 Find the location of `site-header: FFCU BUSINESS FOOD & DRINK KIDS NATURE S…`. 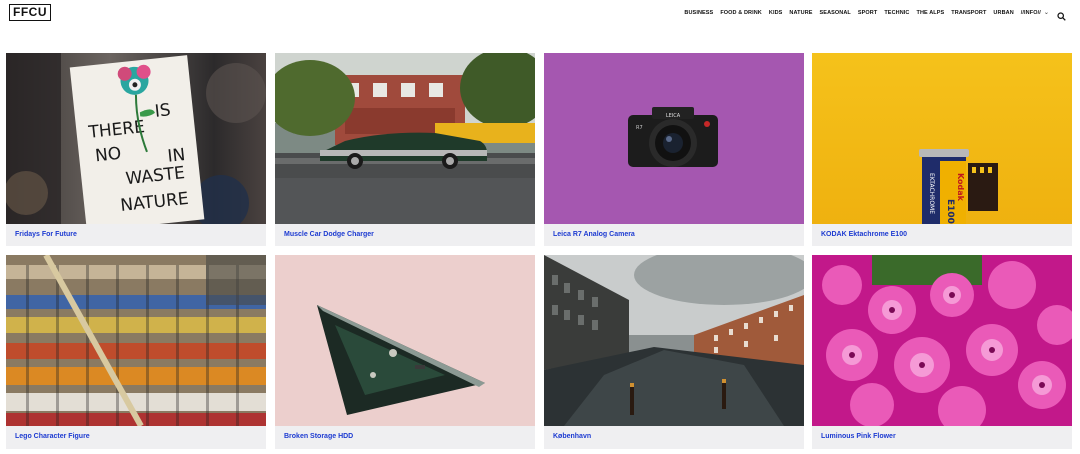

site-header: FFCU BUSINESS FOOD & DRINK KIDS NATURE S… is located at coordinates (540, 13).